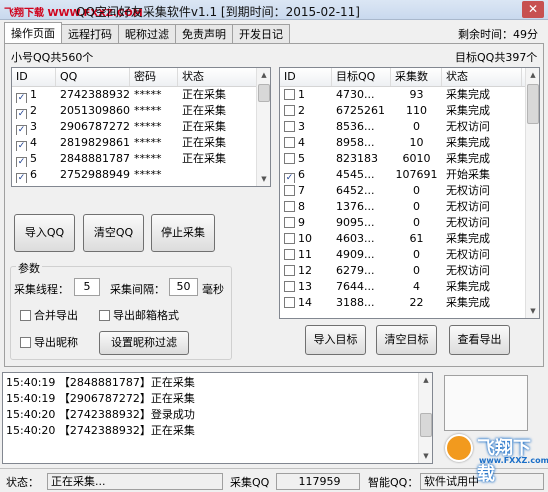 The height and width of the screenshot is (492, 548). What do you see at coordinates (144, 343) in the screenshot?
I see `nick-filter-button: 设置昵称过滤` at bounding box center [144, 343].